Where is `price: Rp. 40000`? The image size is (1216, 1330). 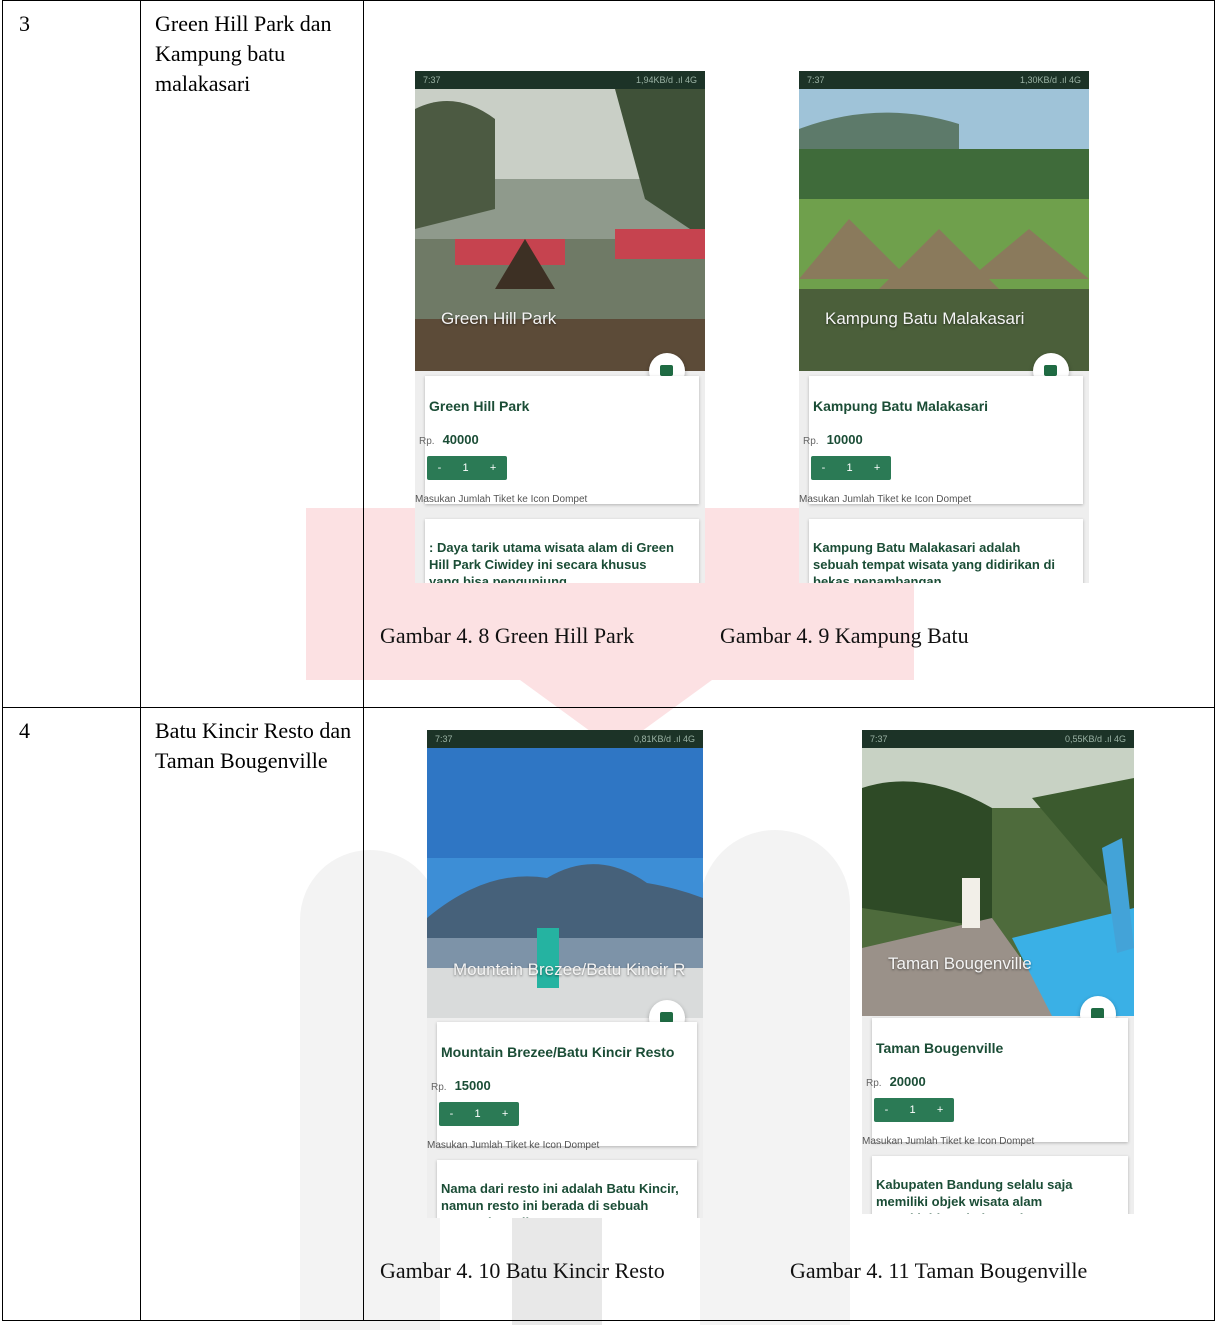
price: Rp. 40000 is located at coordinates (449, 439).